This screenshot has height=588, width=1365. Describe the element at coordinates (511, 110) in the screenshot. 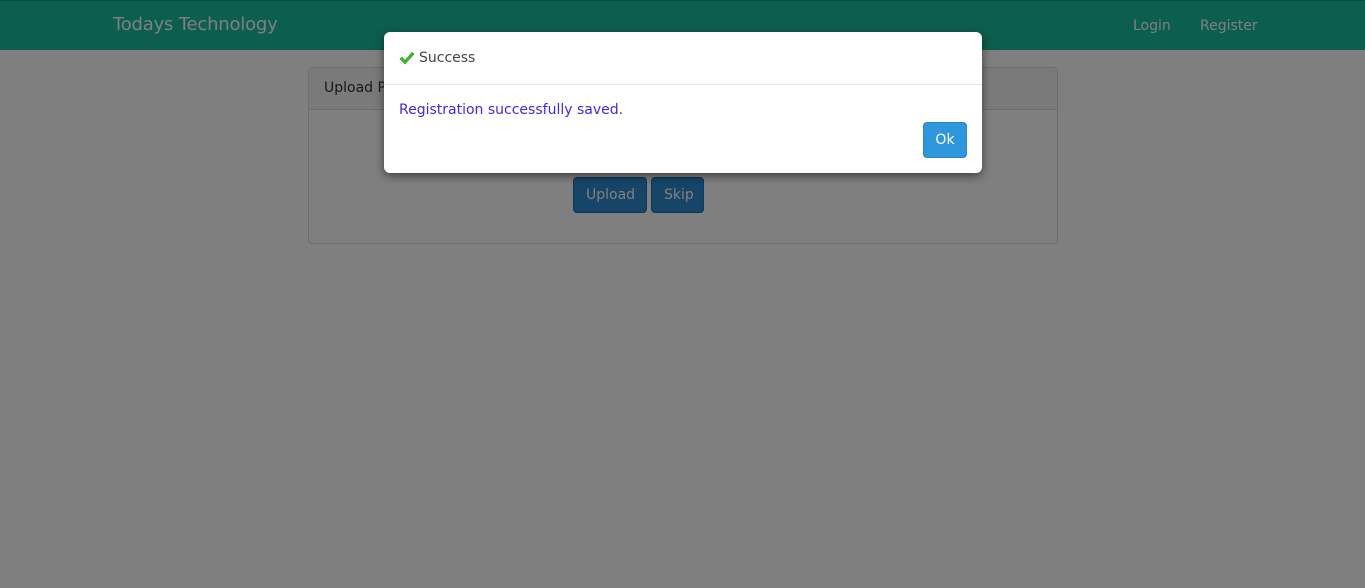

I see `modal-message: Registration successfully saved.` at that location.